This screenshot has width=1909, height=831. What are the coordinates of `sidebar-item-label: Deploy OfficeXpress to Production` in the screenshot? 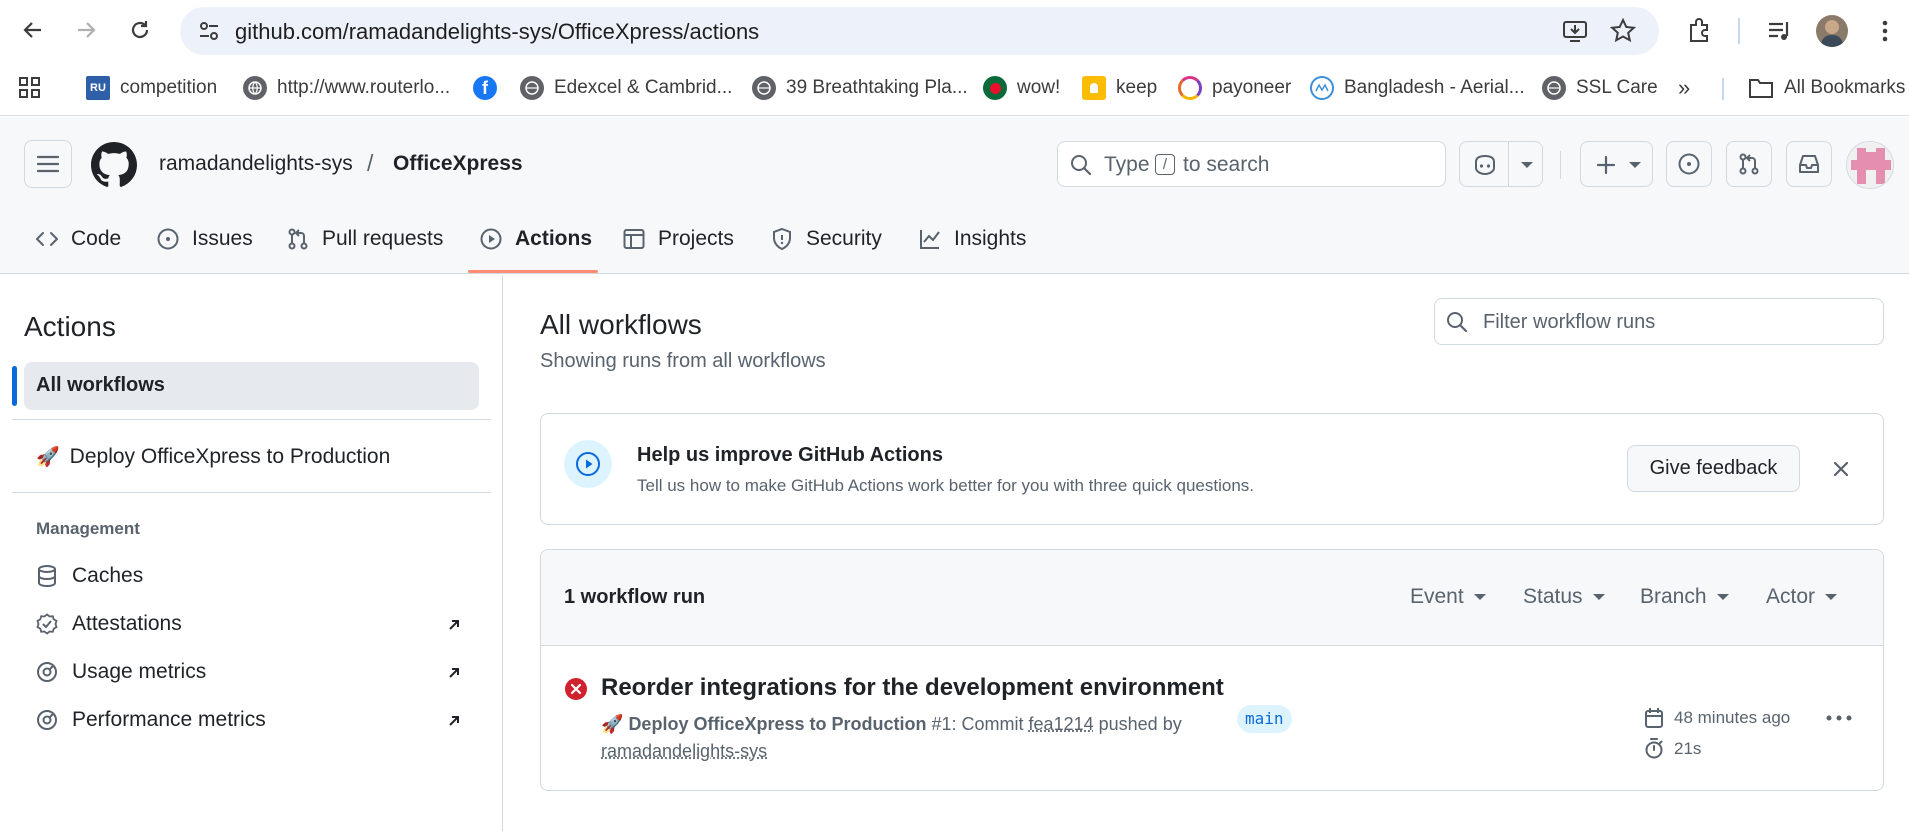 It's located at (230, 456).